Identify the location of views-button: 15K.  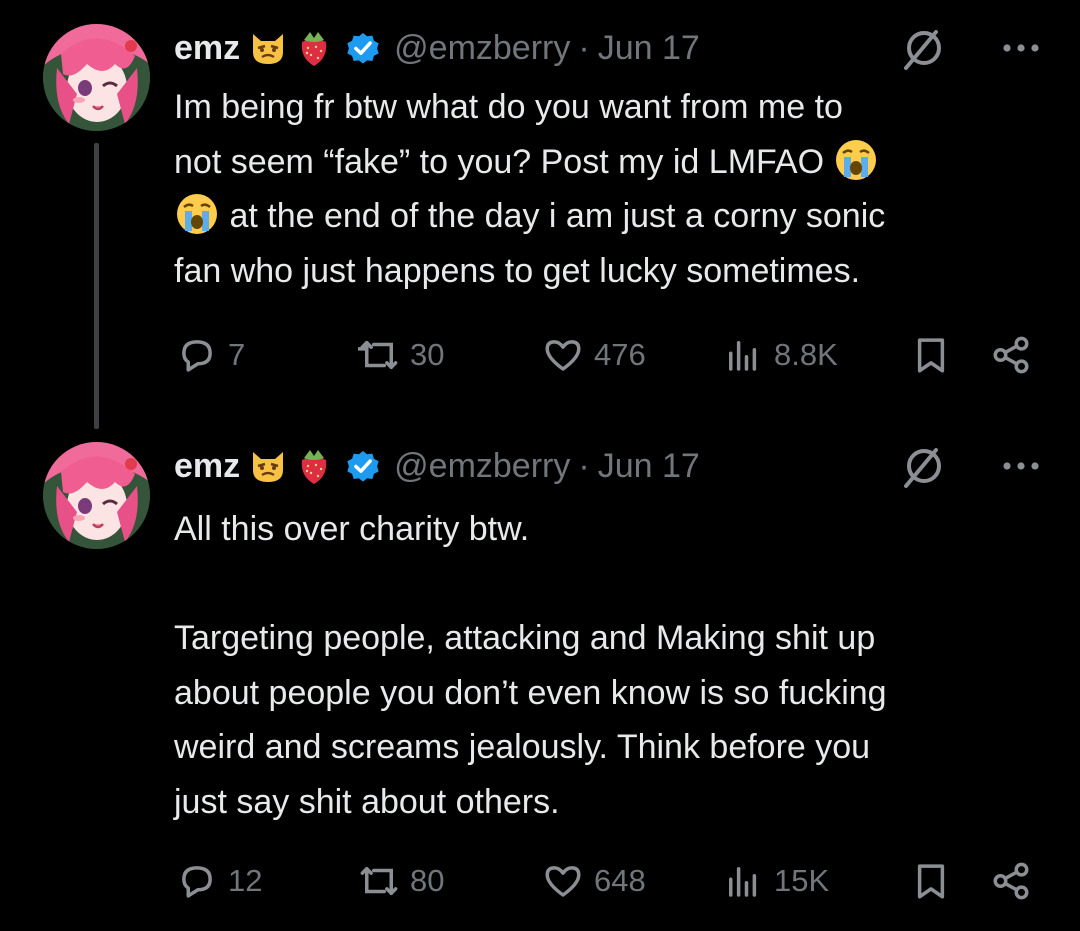
(775, 881).